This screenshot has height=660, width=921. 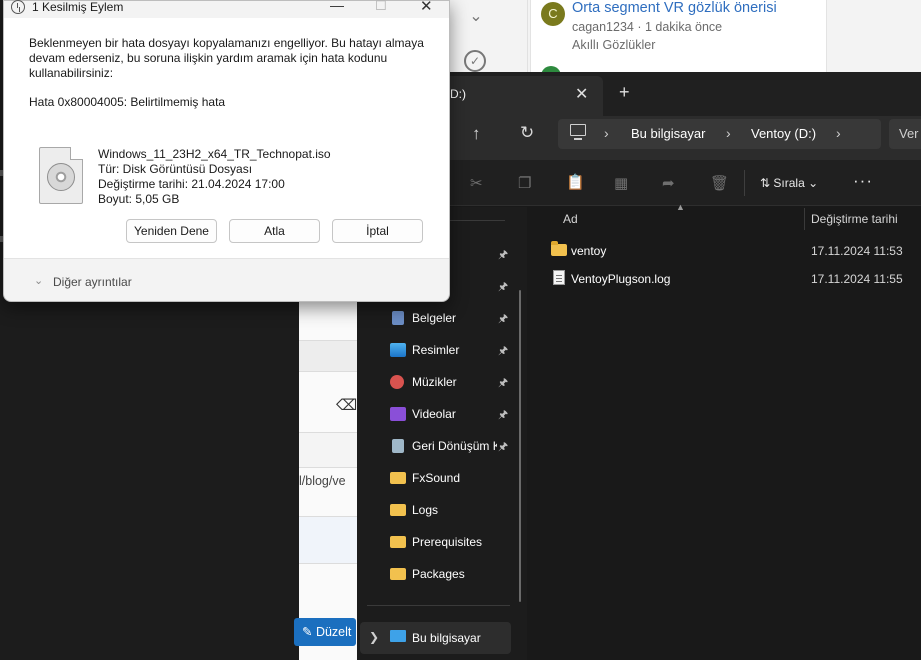 What do you see at coordinates (92, 282) in the screenshot?
I see `more-details-toggle: Diğer ayrıntılar` at bounding box center [92, 282].